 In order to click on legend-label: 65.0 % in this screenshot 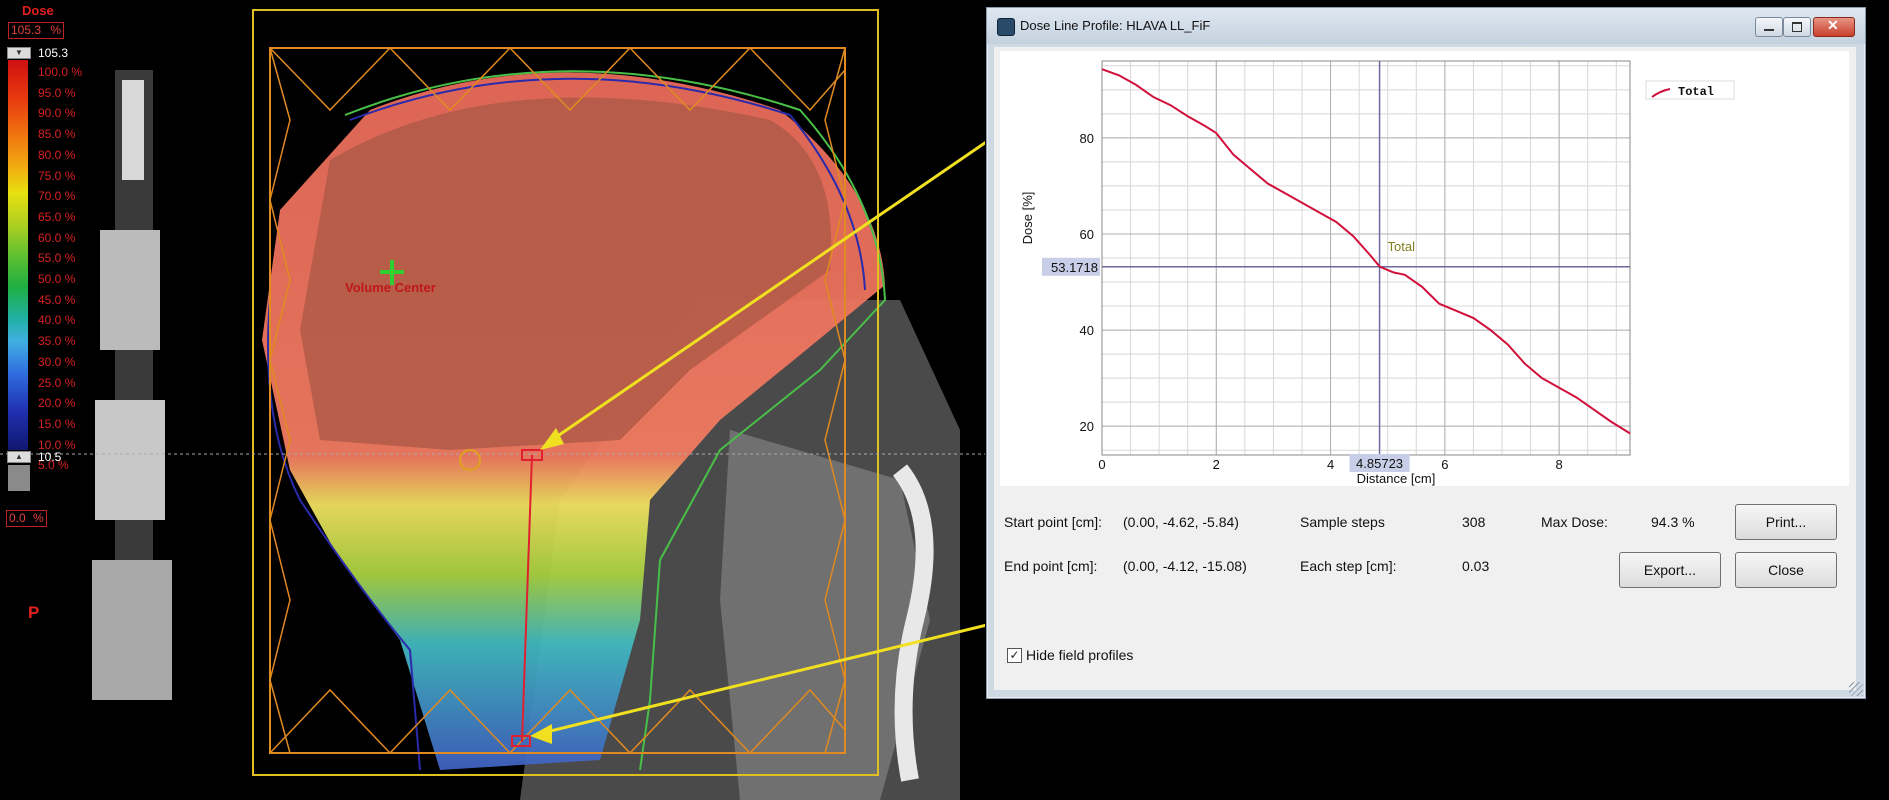, I will do `click(57, 216)`.